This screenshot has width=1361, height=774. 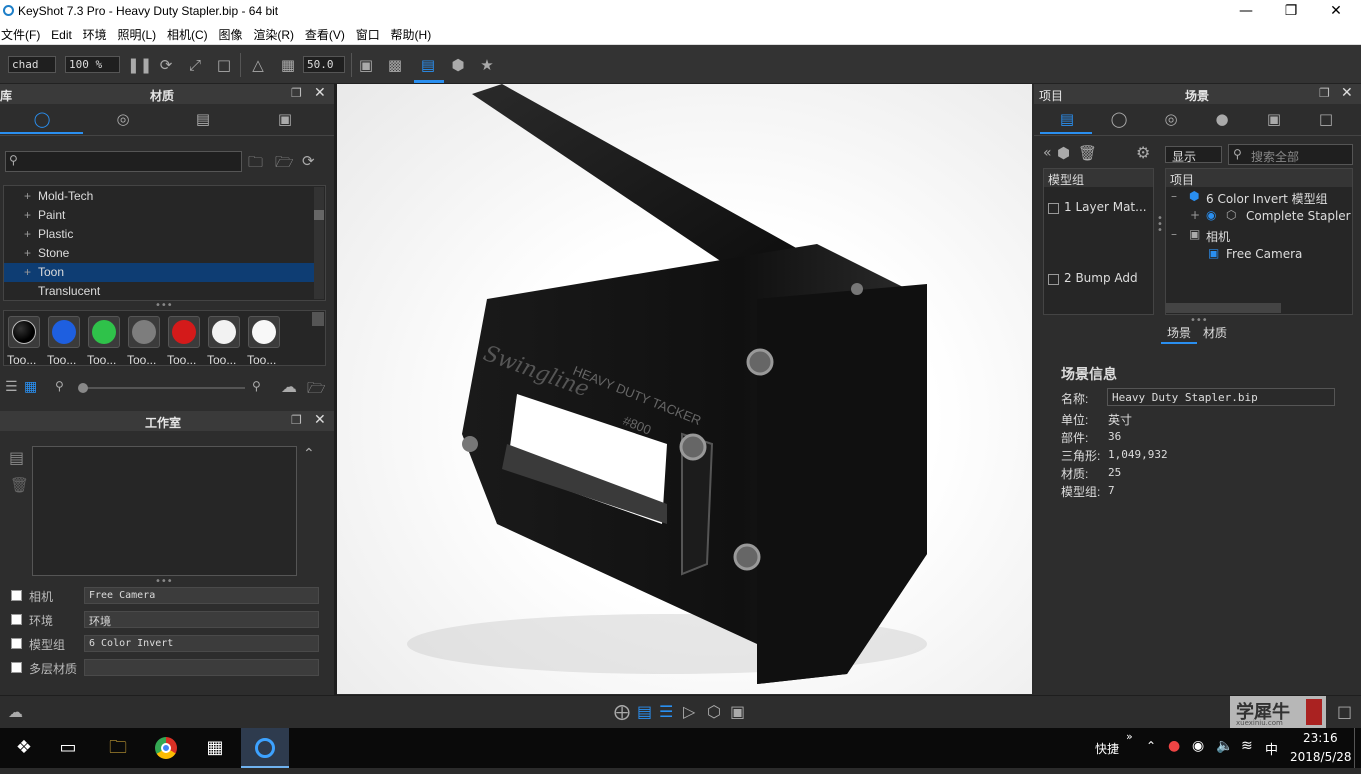 What do you see at coordinates (1143, 152) in the screenshot?
I see `settings-gear-icon: ⚙` at bounding box center [1143, 152].